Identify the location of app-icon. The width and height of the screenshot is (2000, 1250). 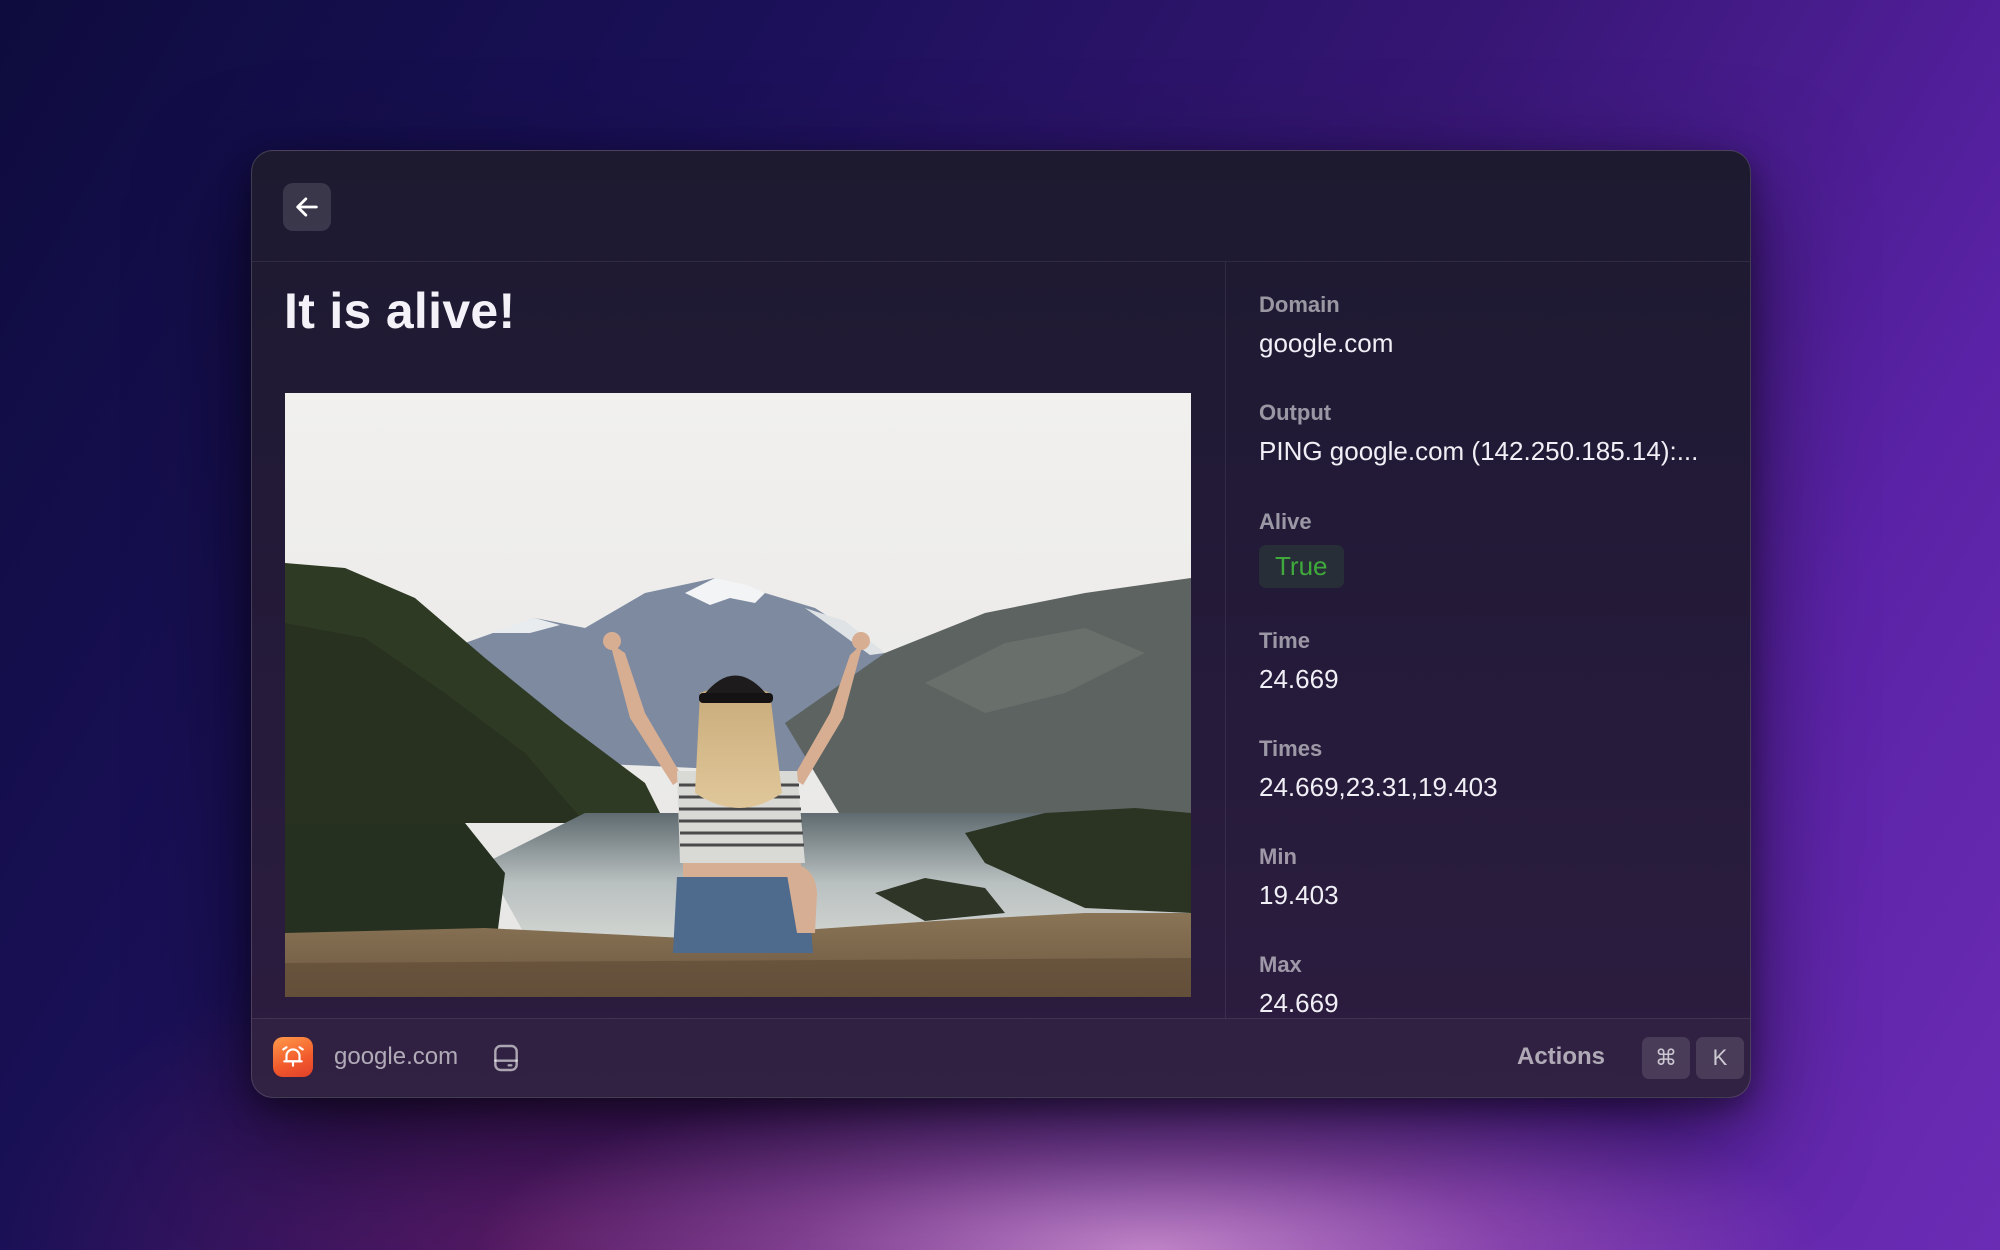
(293, 1057).